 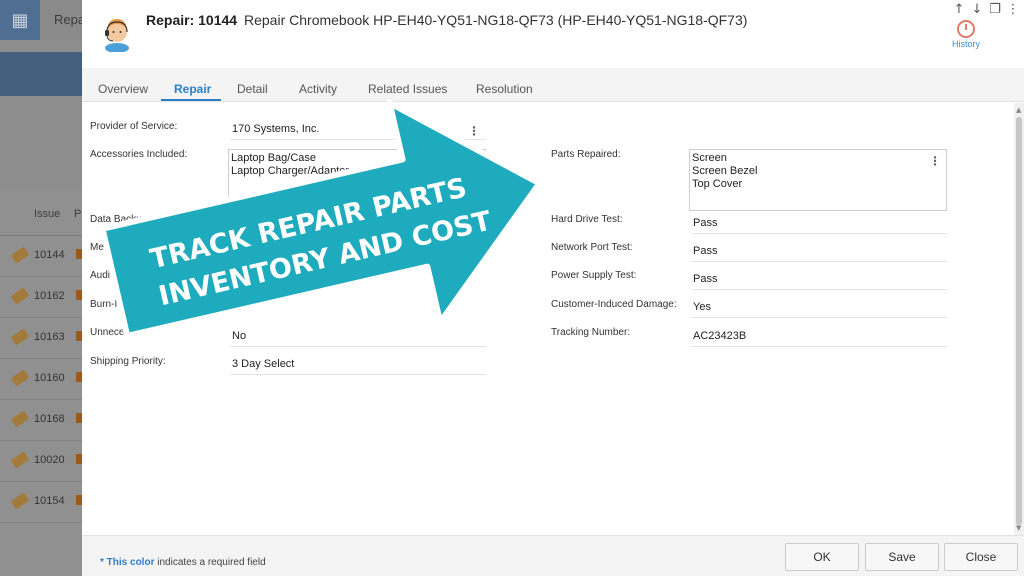 I want to click on hard-drive-test-label: Hard Drive Test:, so click(x=587, y=219).